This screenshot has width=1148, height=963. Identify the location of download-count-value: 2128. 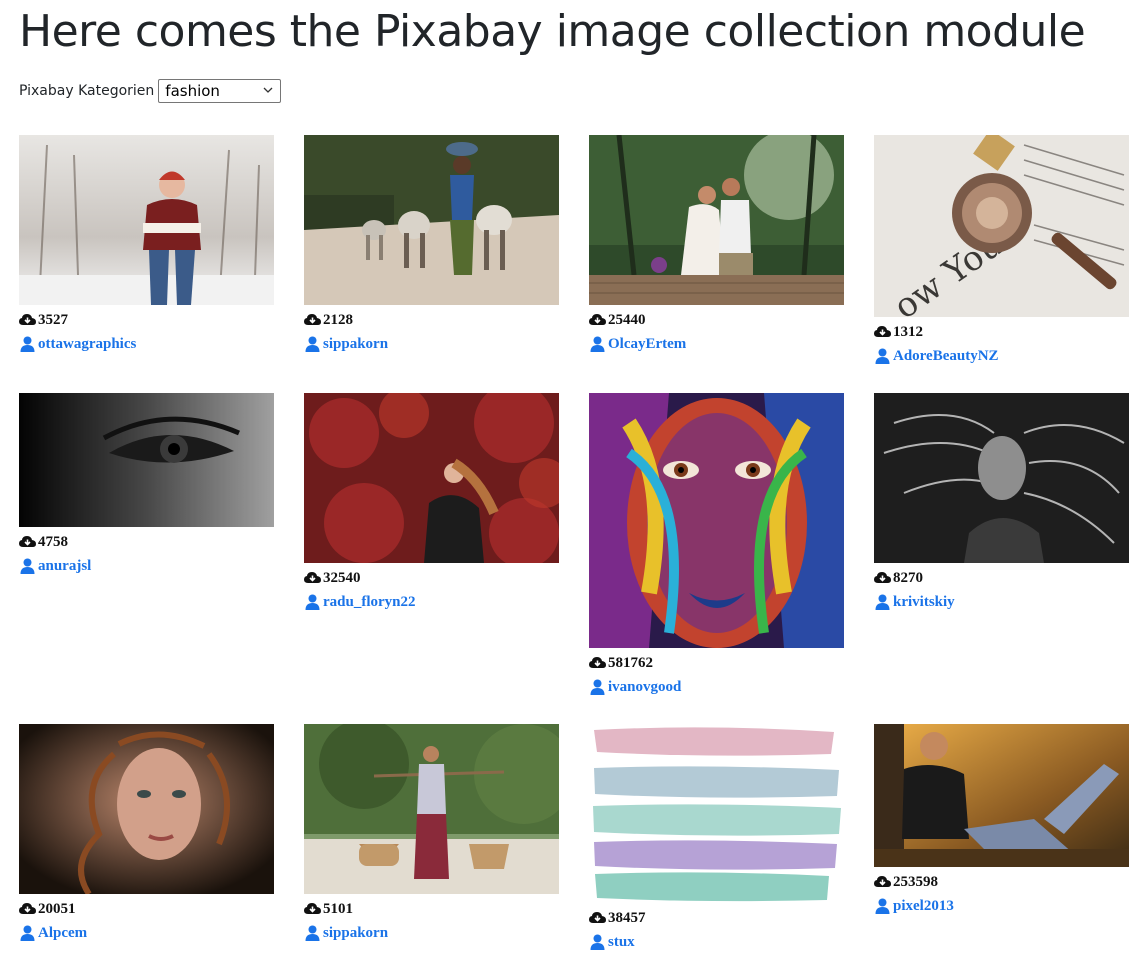
(338, 320).